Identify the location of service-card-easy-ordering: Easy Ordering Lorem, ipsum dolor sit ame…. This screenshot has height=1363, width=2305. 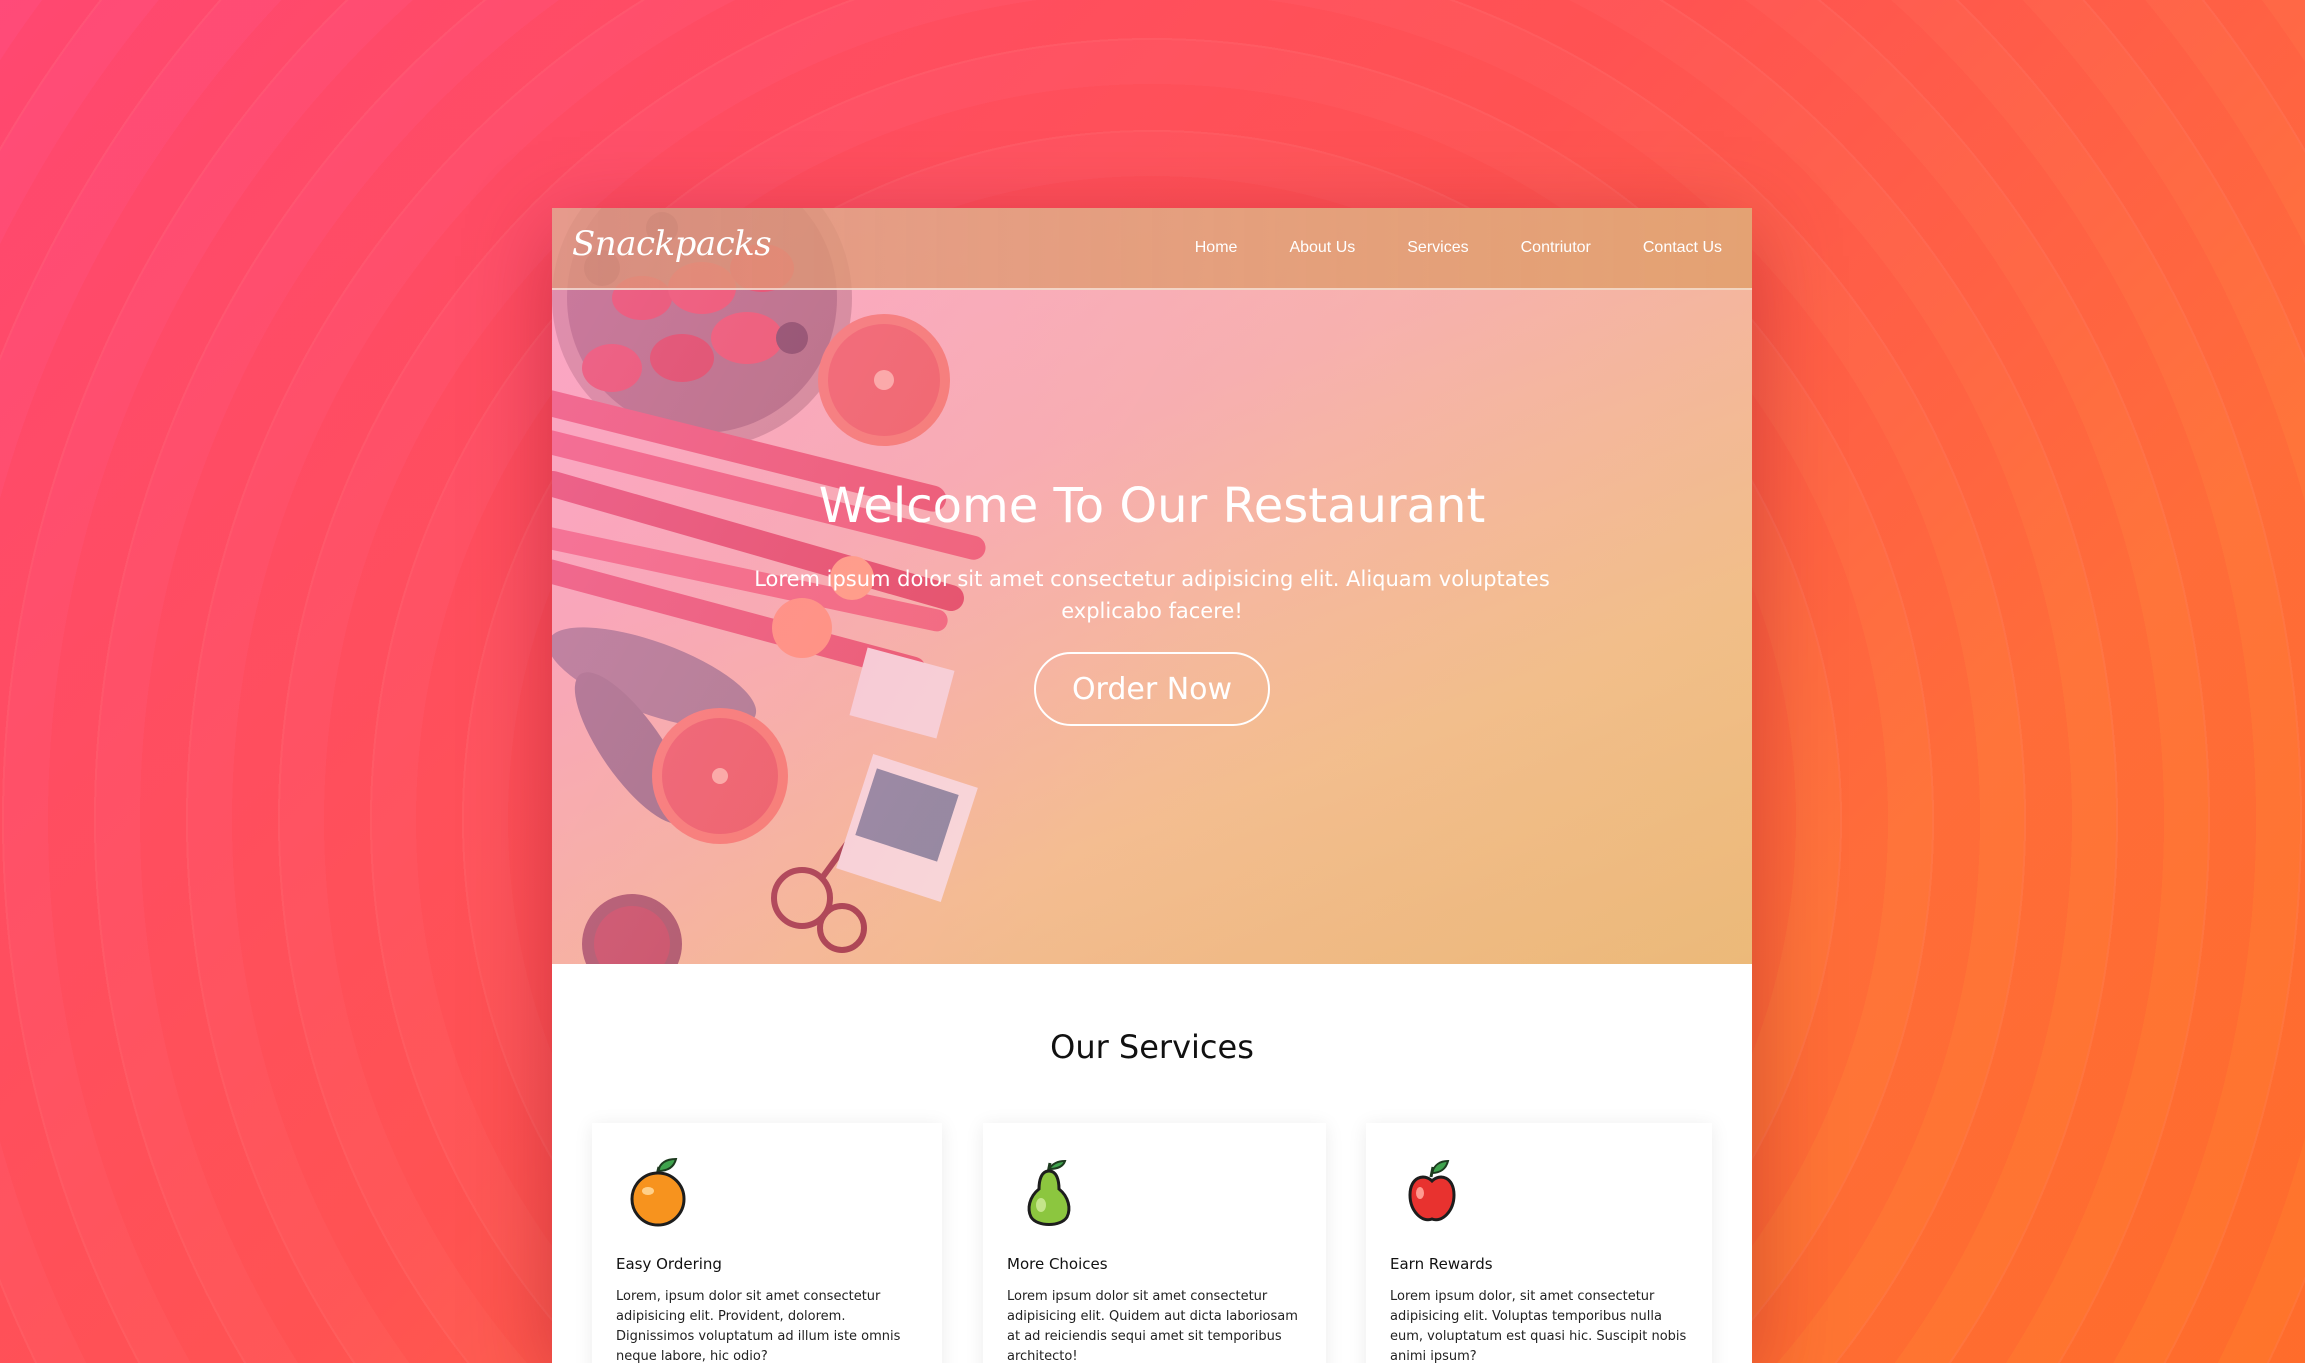
(767, 1243).